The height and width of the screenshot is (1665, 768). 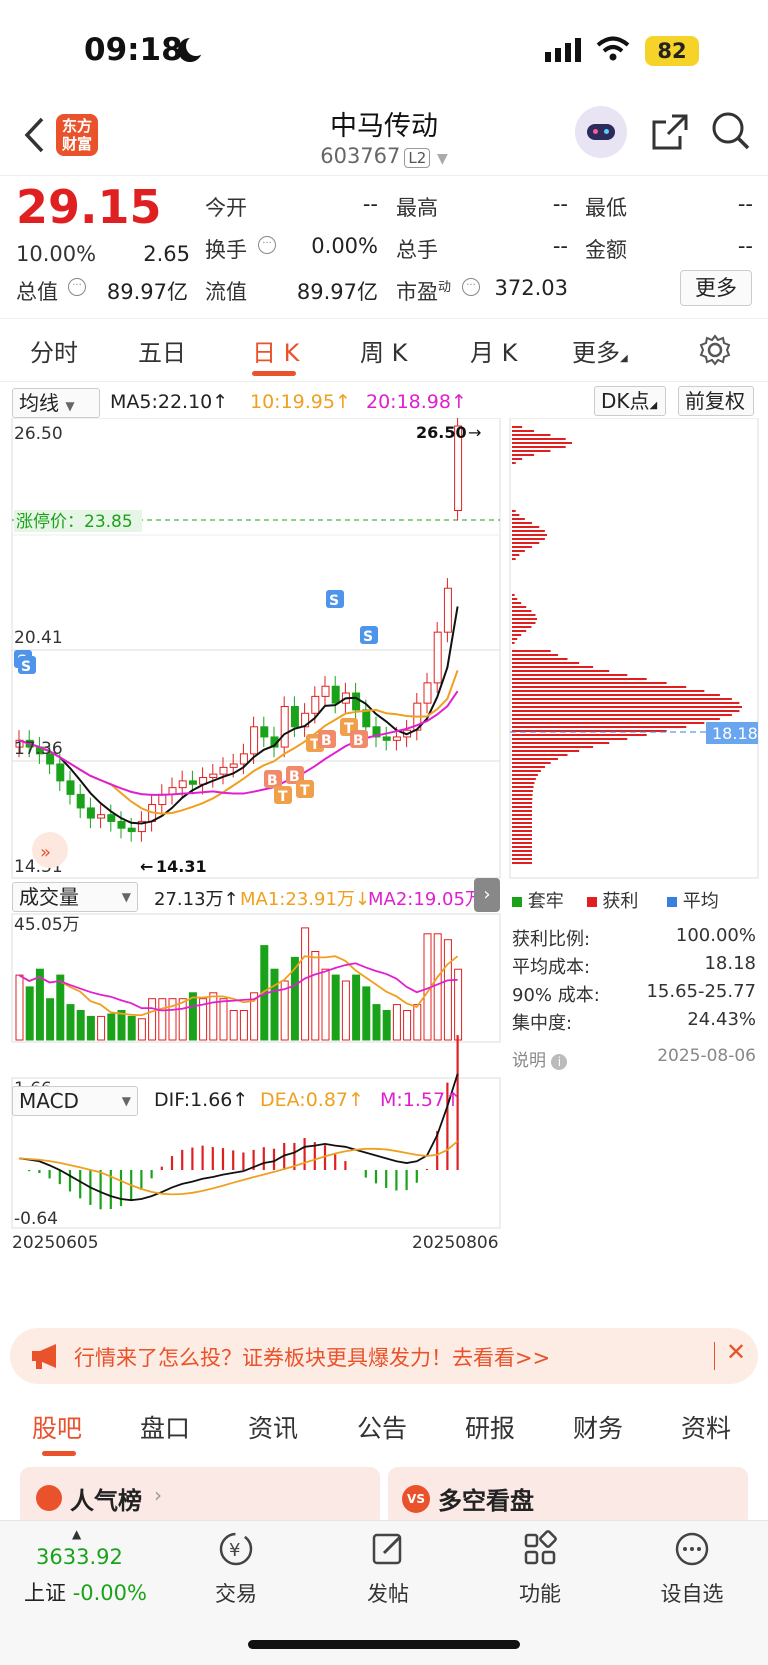 I want to click on close-icon: ✕, so click(x=736, y=1352).